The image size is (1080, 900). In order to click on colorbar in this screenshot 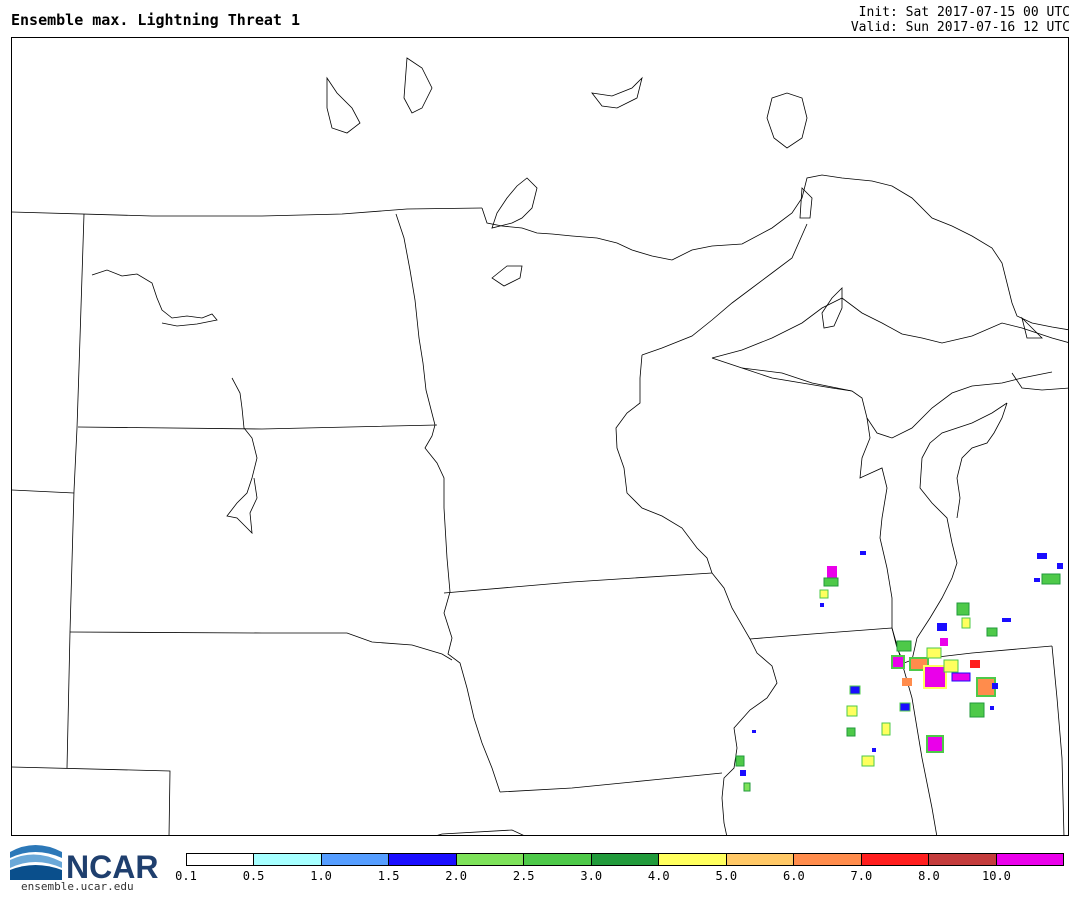, I will do `click(625, 859)`.